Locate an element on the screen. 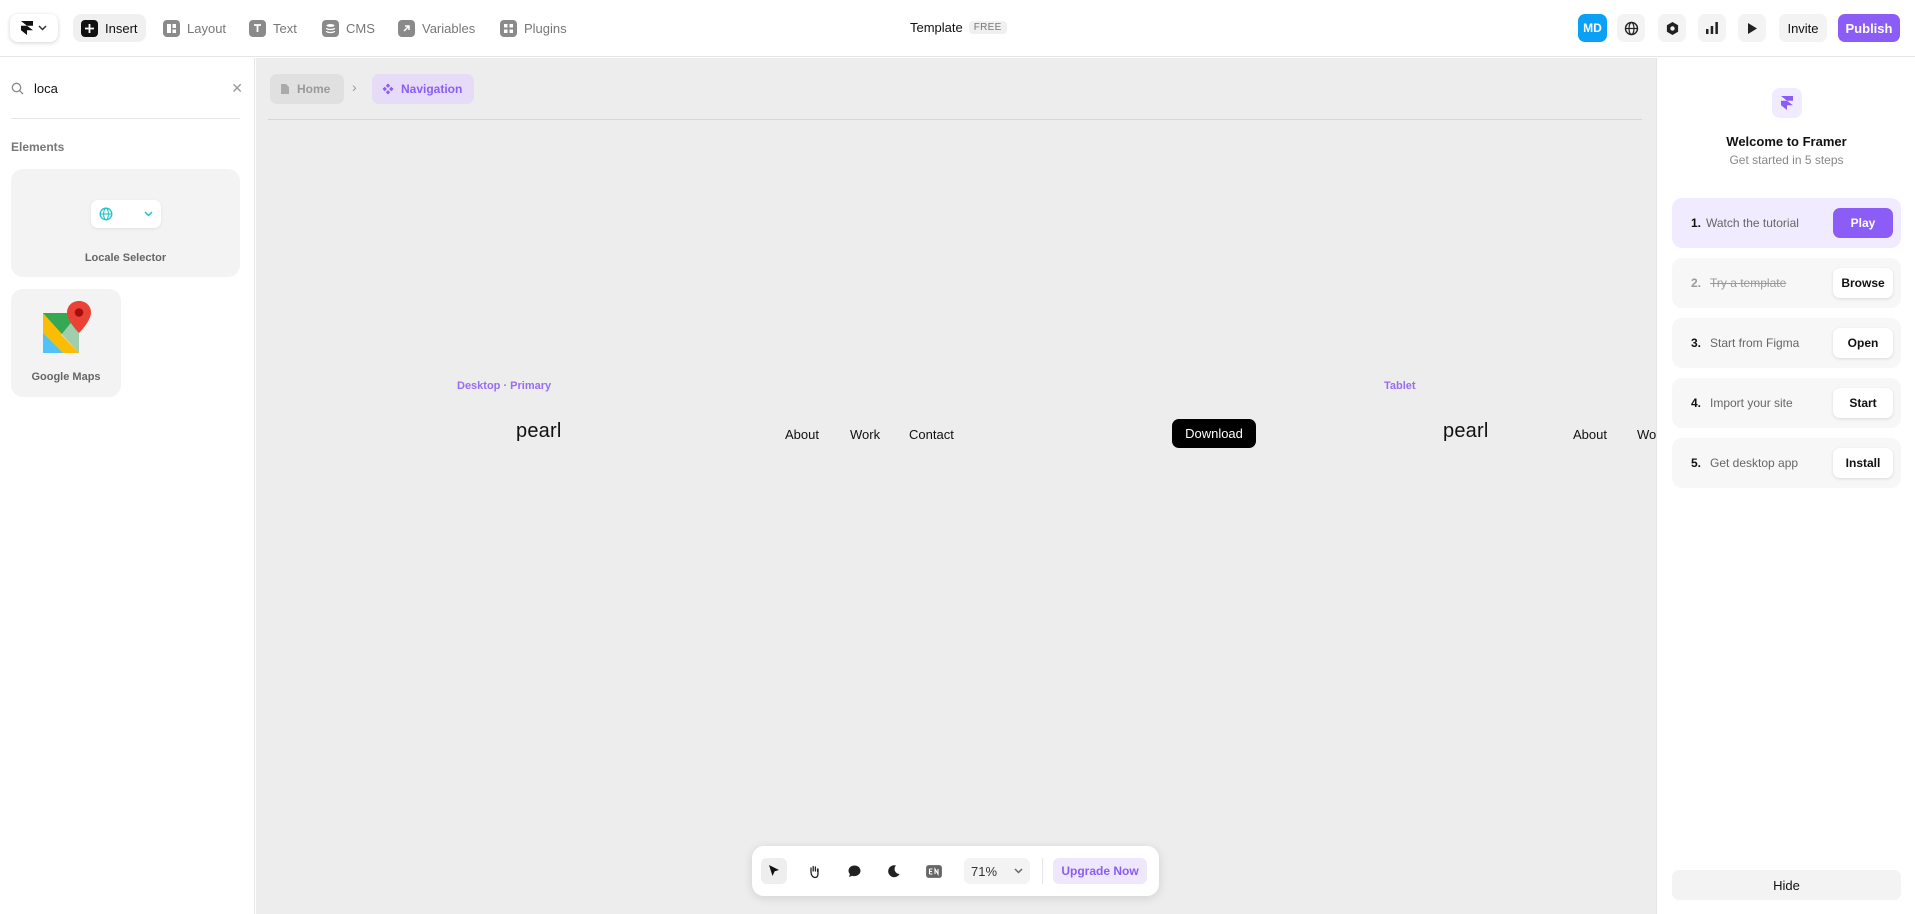  framer-menu-button is located at coordinates (34, 28).